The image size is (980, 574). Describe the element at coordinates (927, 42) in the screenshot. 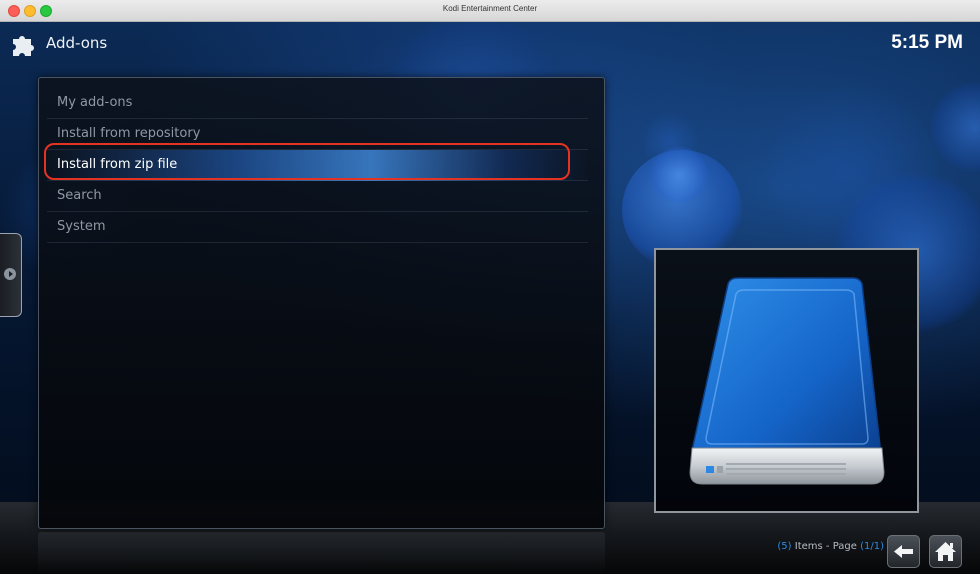

I see `clock: 5:15 PM` at that location.